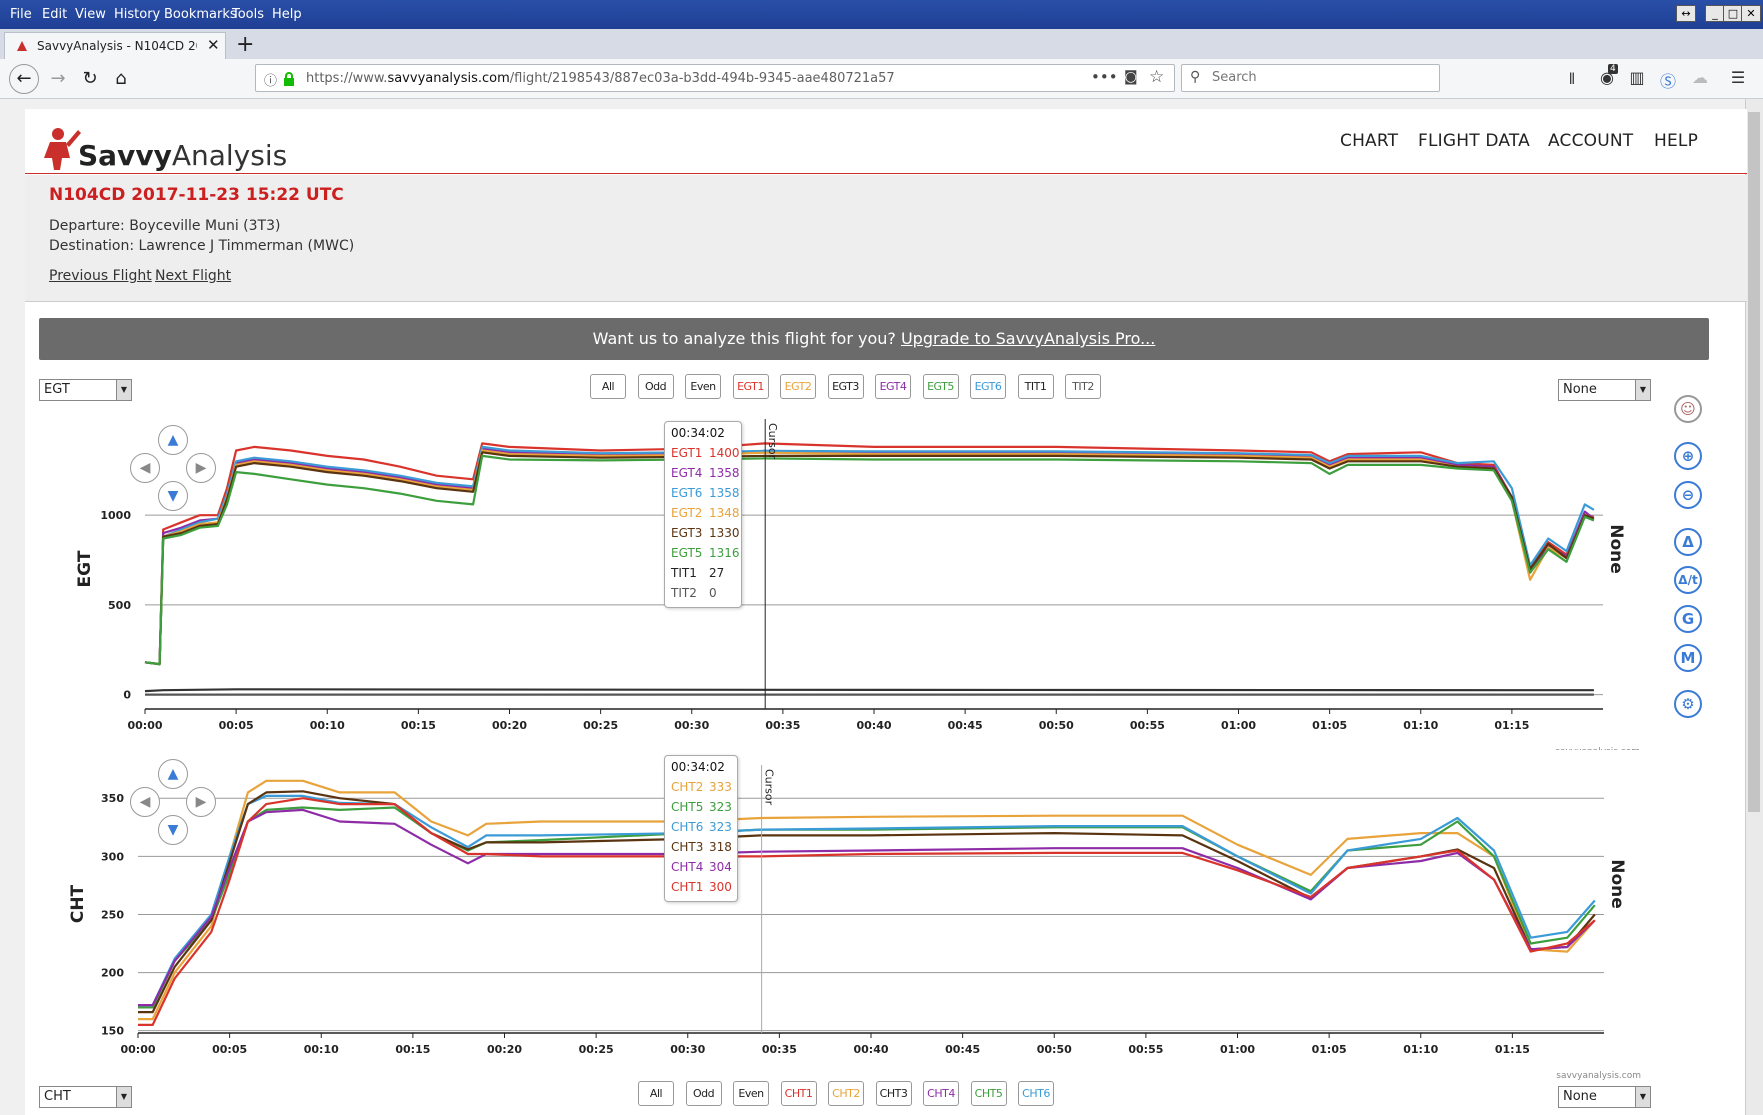 The height and width of the screenshot is (1115, 1763). I want to click on toggle-egt6-button: EGT6, so click(988, 386).